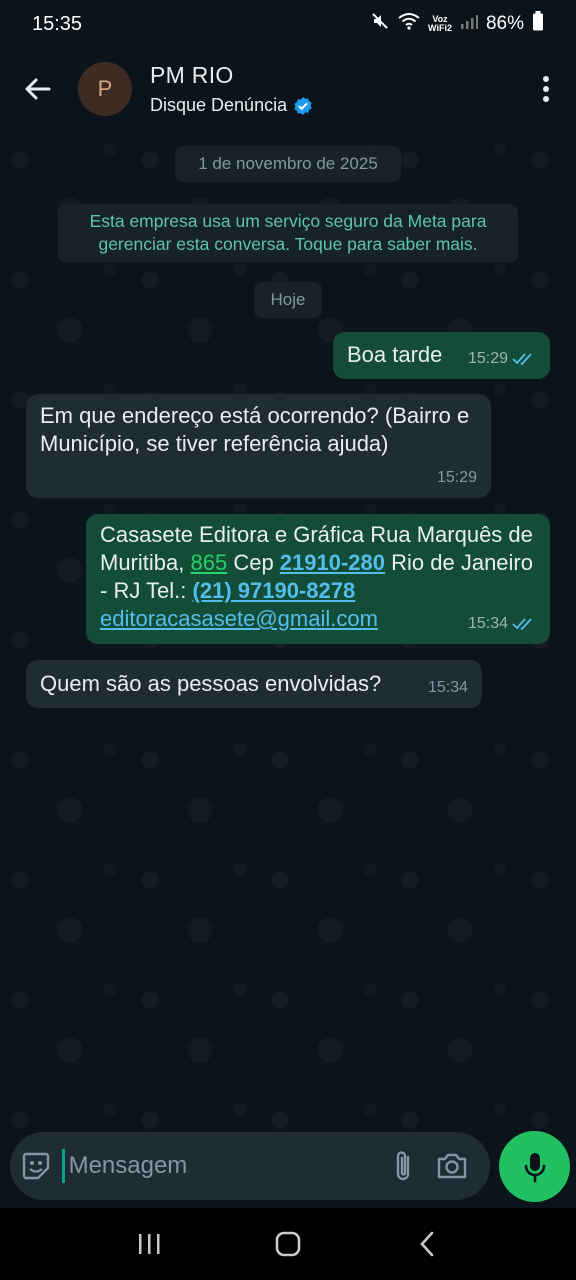 This screenshot has height=1280, width=576. Describe the element at coordinates (303, 105) in the screenshot. I see `verified-badge-icon` at that location.